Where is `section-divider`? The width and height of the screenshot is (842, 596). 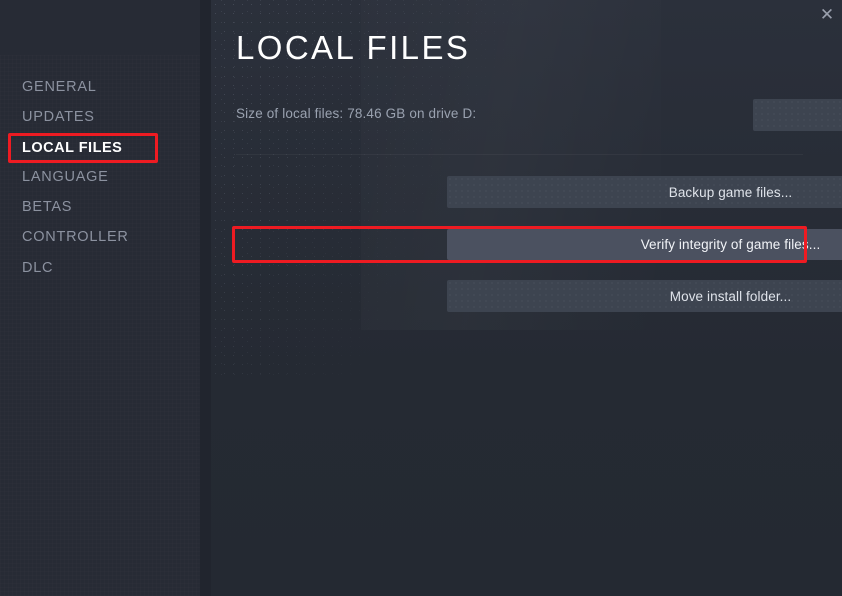
section-divider is located at coordinates (519, 154).